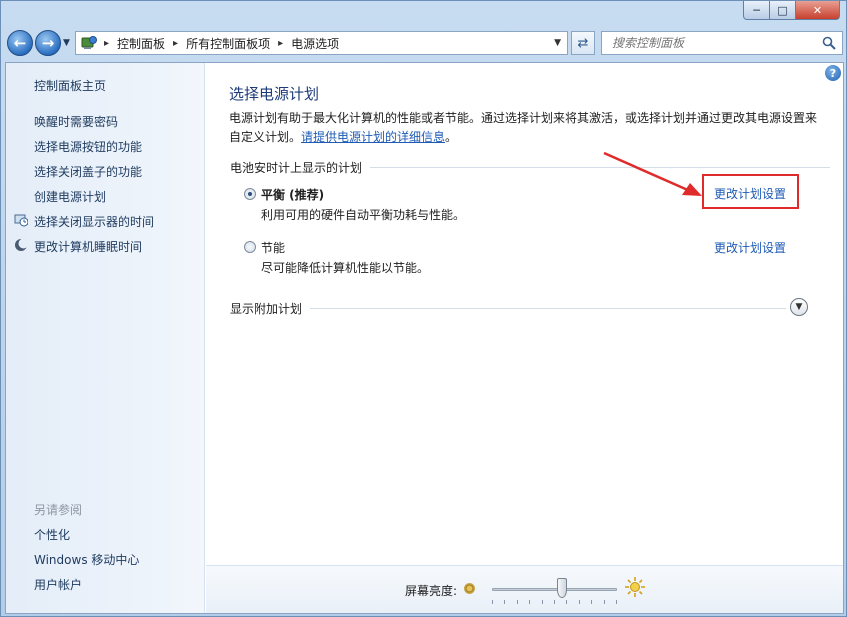 Image resolution: width=847 pixels, height=617 pixels. I want to click on additional-plans-heading: 显示附加计划, so click(266, 308).